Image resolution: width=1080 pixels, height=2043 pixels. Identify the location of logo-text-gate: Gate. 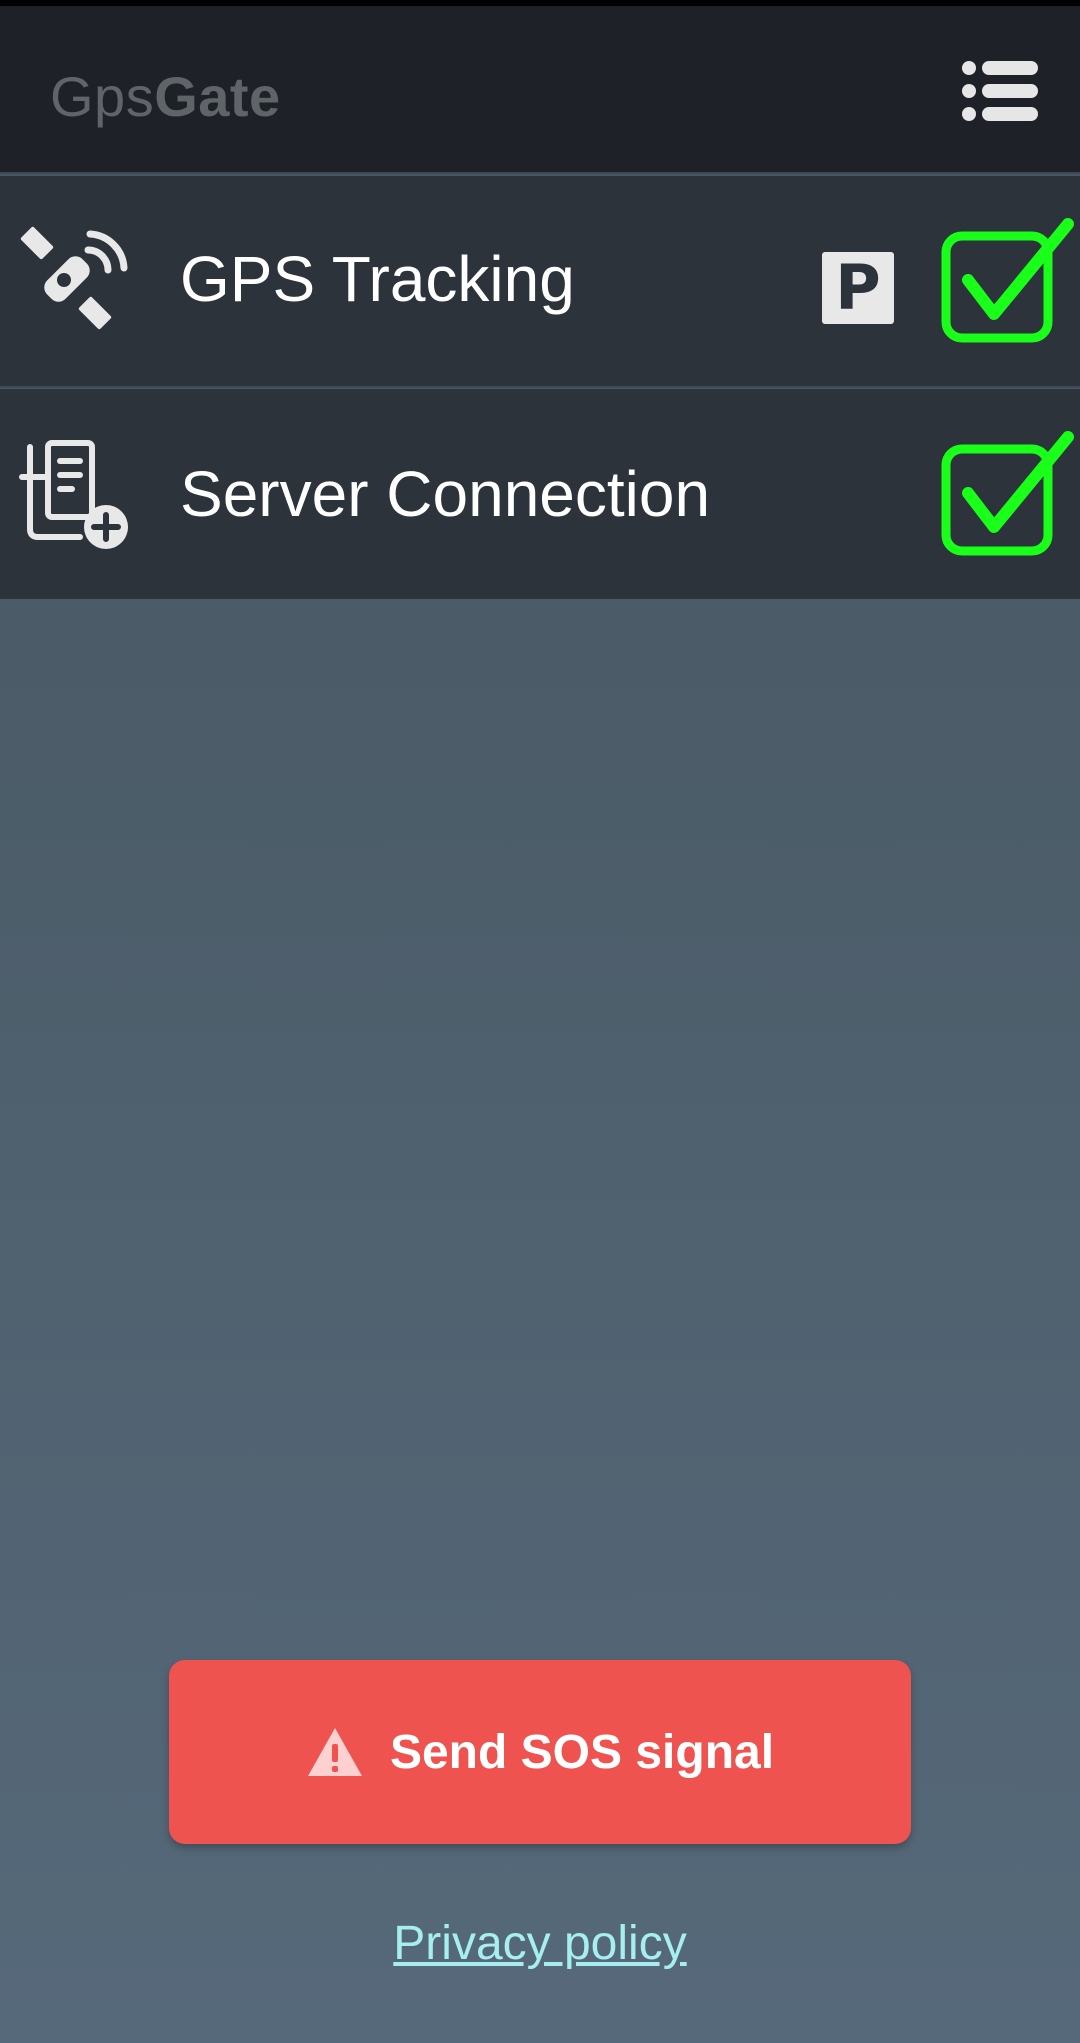
(217, 96).